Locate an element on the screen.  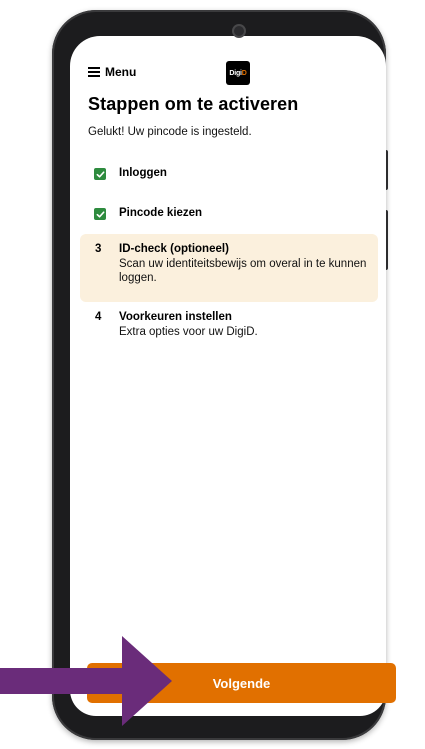
logo-text-d: D is located at coordinates (244, 73).